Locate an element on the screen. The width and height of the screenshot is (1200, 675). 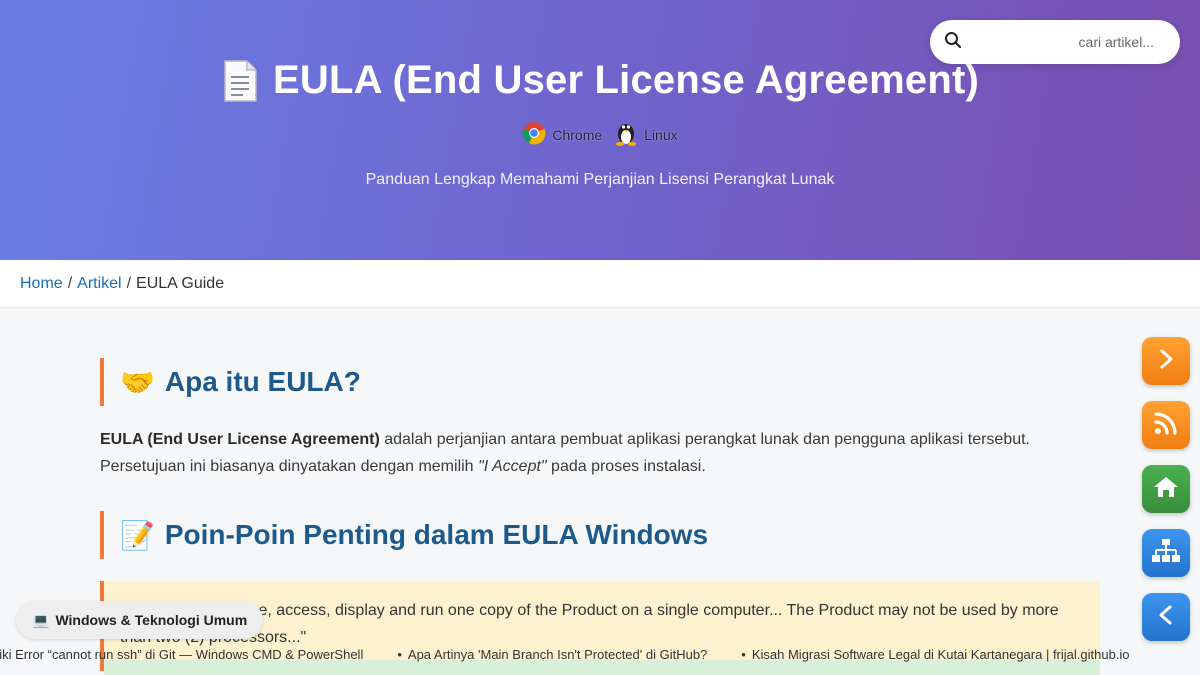
section-heading-key-points: 📝 Poin-Poin Penting dalam EULA Windows is located at coordinates (600, 535).